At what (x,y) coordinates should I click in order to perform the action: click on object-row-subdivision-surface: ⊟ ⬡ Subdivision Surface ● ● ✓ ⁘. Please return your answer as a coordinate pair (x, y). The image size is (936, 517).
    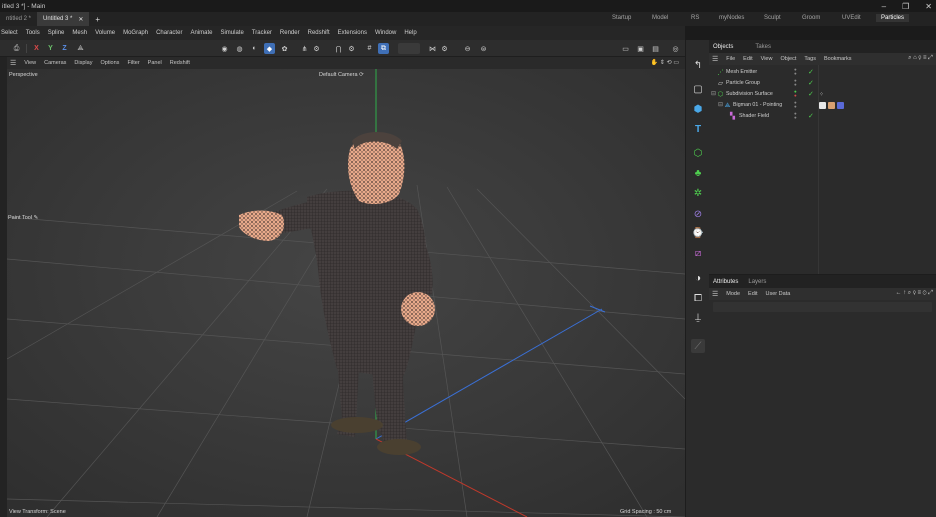
    Looking at the image, I should click on (822, 94).